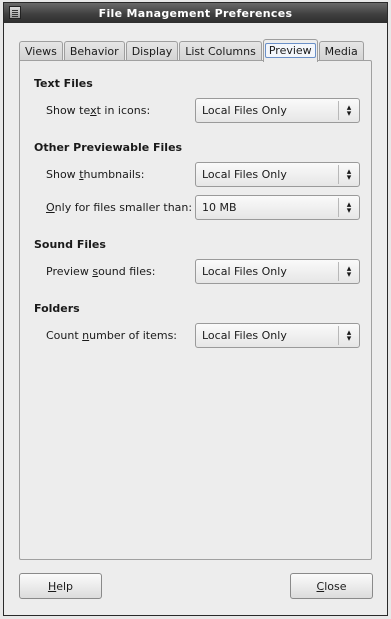  I want to click on show-text-label: Show text in icons:, so click(98, 110).